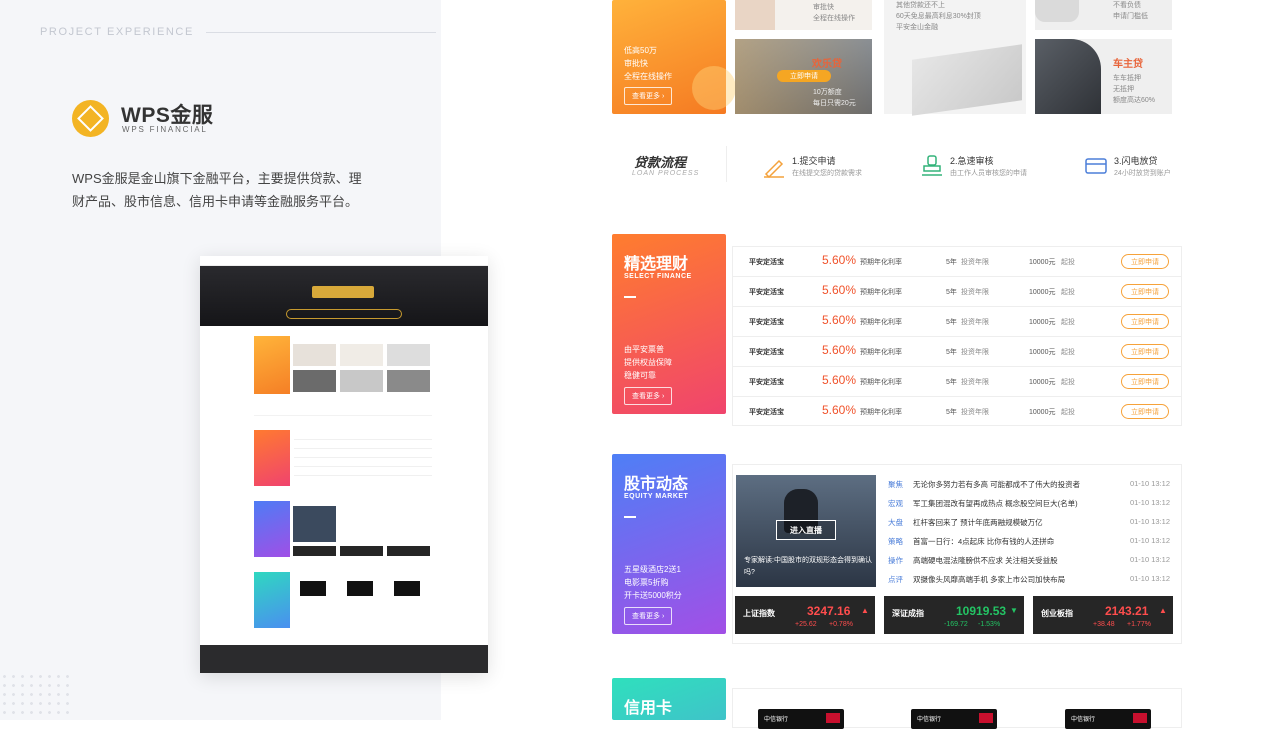 Image resolution: width=1280 pixels, height=729 pixels. Describe the element at coordinates (895, 522) in the screenshot. I see `news-tag: 大盘` at that location.